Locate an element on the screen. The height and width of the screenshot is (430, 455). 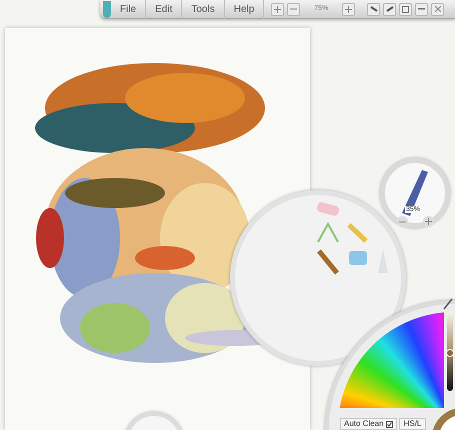
undo-icon is located at coordinates (374, 9).